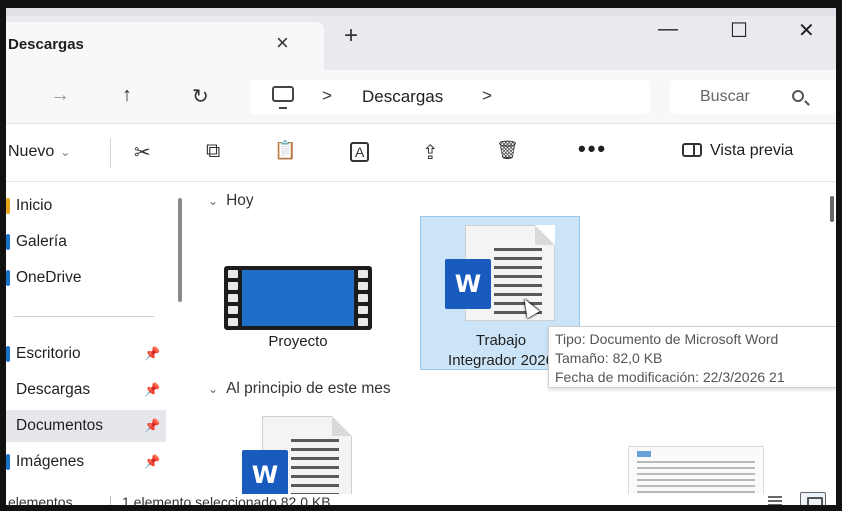 The image size is (842, 511). I want to click on forward-button: →, so click(60, 95).